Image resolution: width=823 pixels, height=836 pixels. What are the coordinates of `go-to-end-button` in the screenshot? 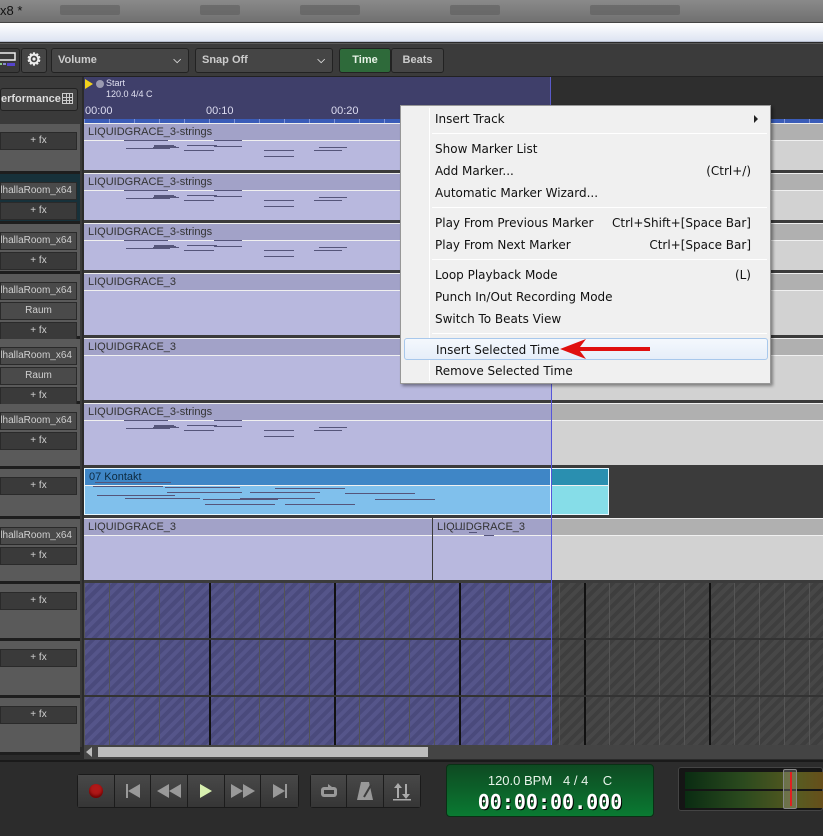 It's located at (280, 791).